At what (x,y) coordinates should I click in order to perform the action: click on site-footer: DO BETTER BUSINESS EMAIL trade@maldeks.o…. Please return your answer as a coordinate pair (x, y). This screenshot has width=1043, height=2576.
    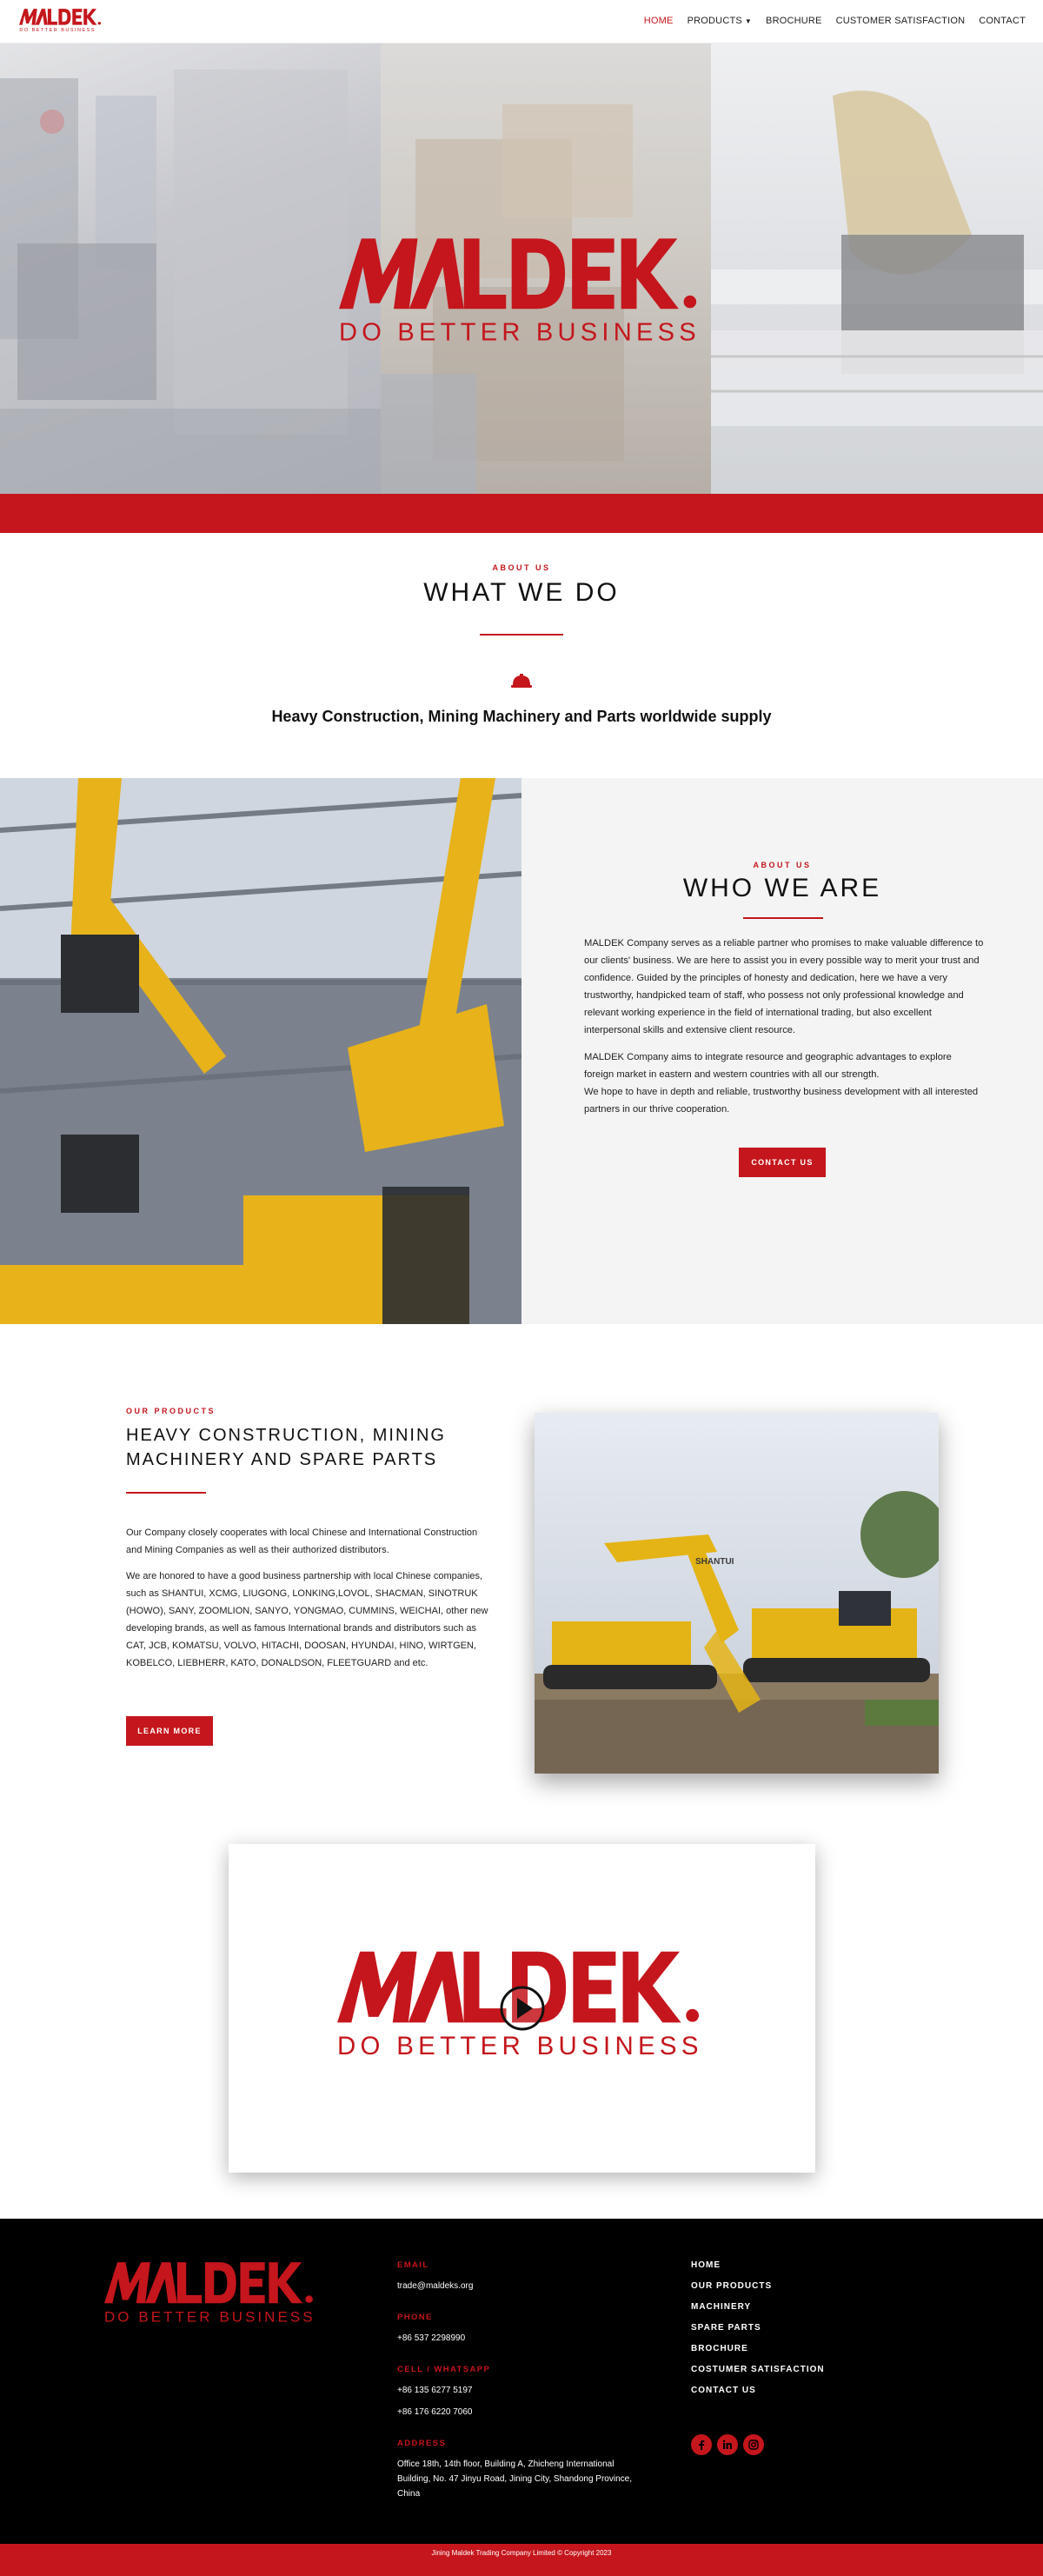
    Looking at the image, I should click on (521, 2381).